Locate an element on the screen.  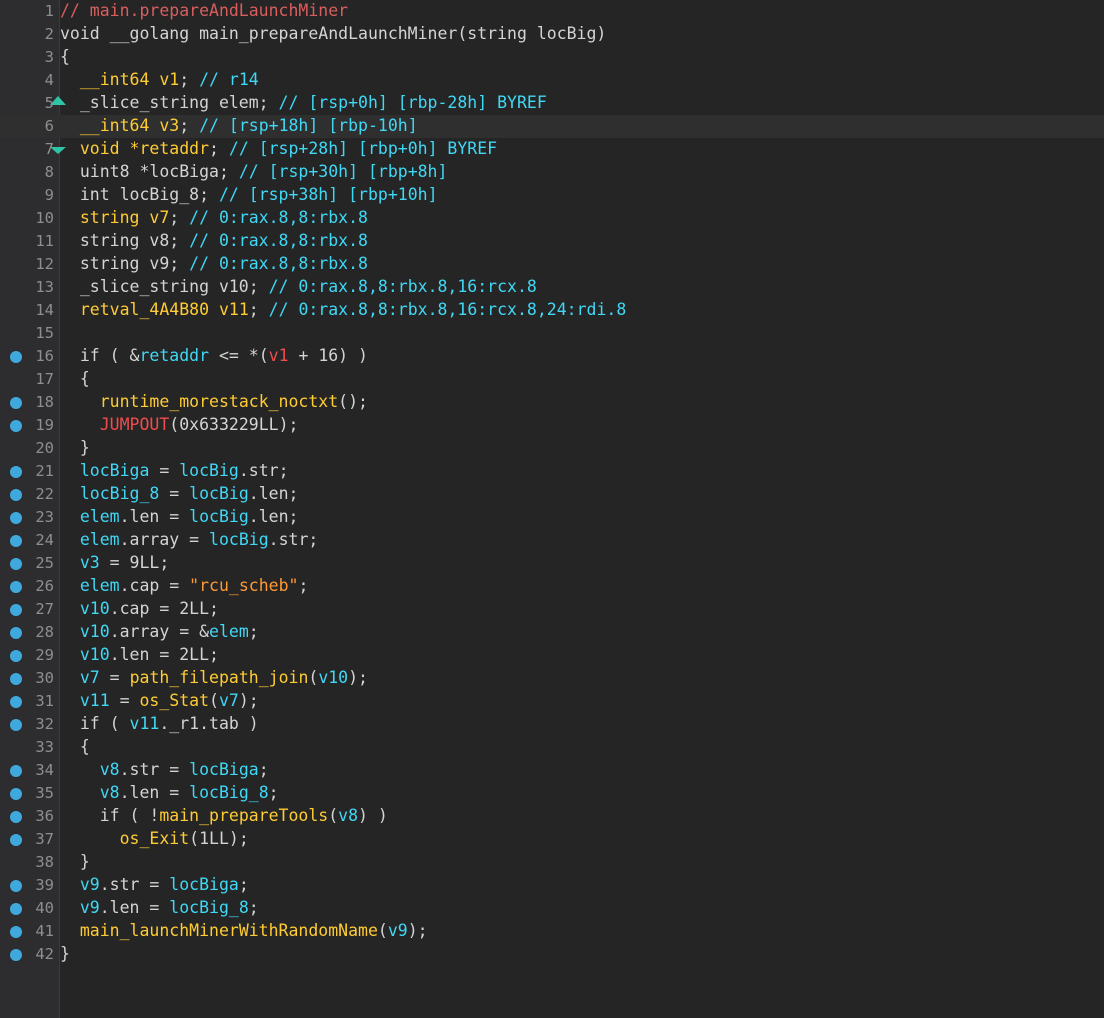
code-line: 24 elem.array = locBig.str; is located at coordinates (552, 540).